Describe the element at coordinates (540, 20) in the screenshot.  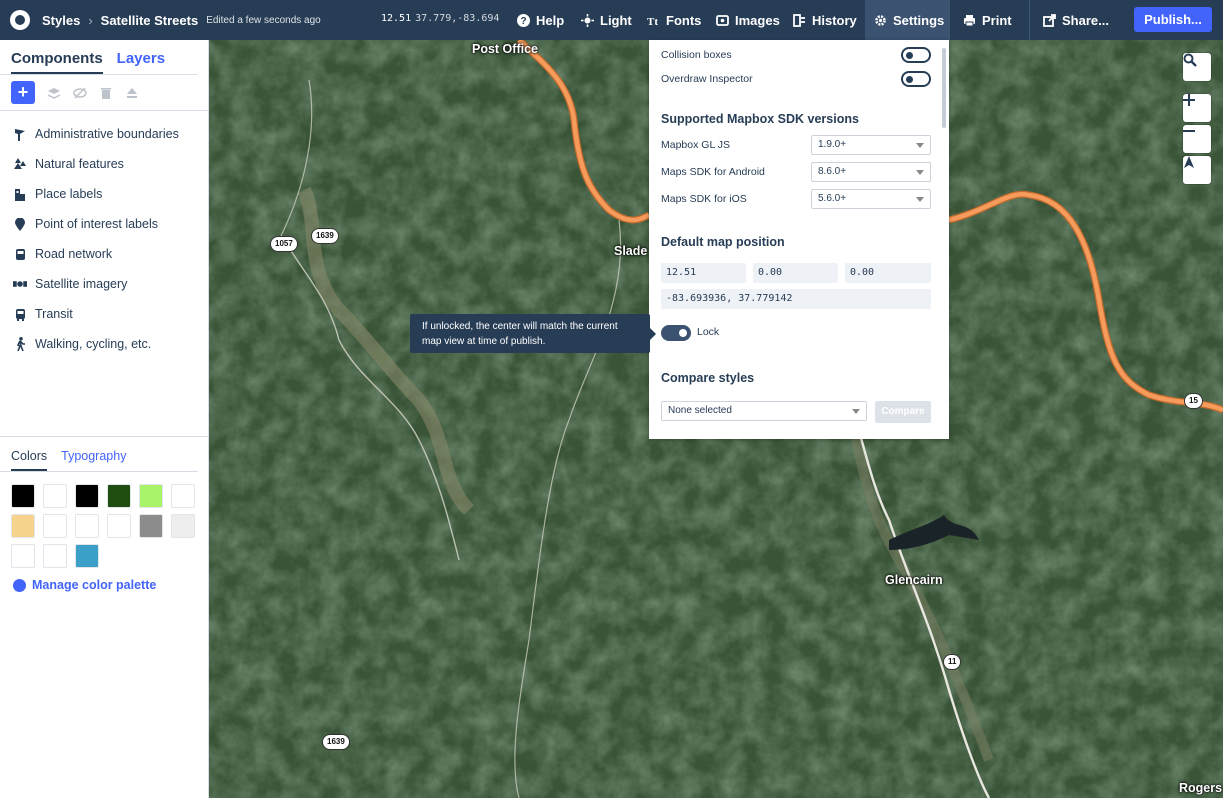
I see `help-button: ? Help` at that location.